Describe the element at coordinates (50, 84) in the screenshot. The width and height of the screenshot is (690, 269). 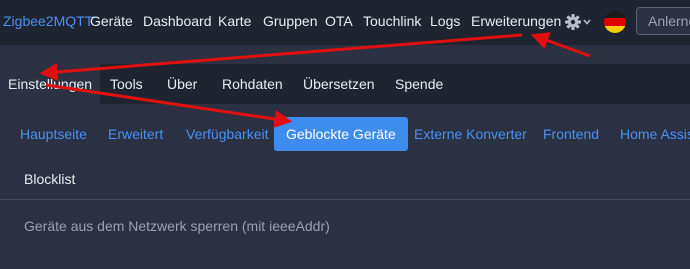
I see `tab-einstellungen: Einstellungen` at that location.